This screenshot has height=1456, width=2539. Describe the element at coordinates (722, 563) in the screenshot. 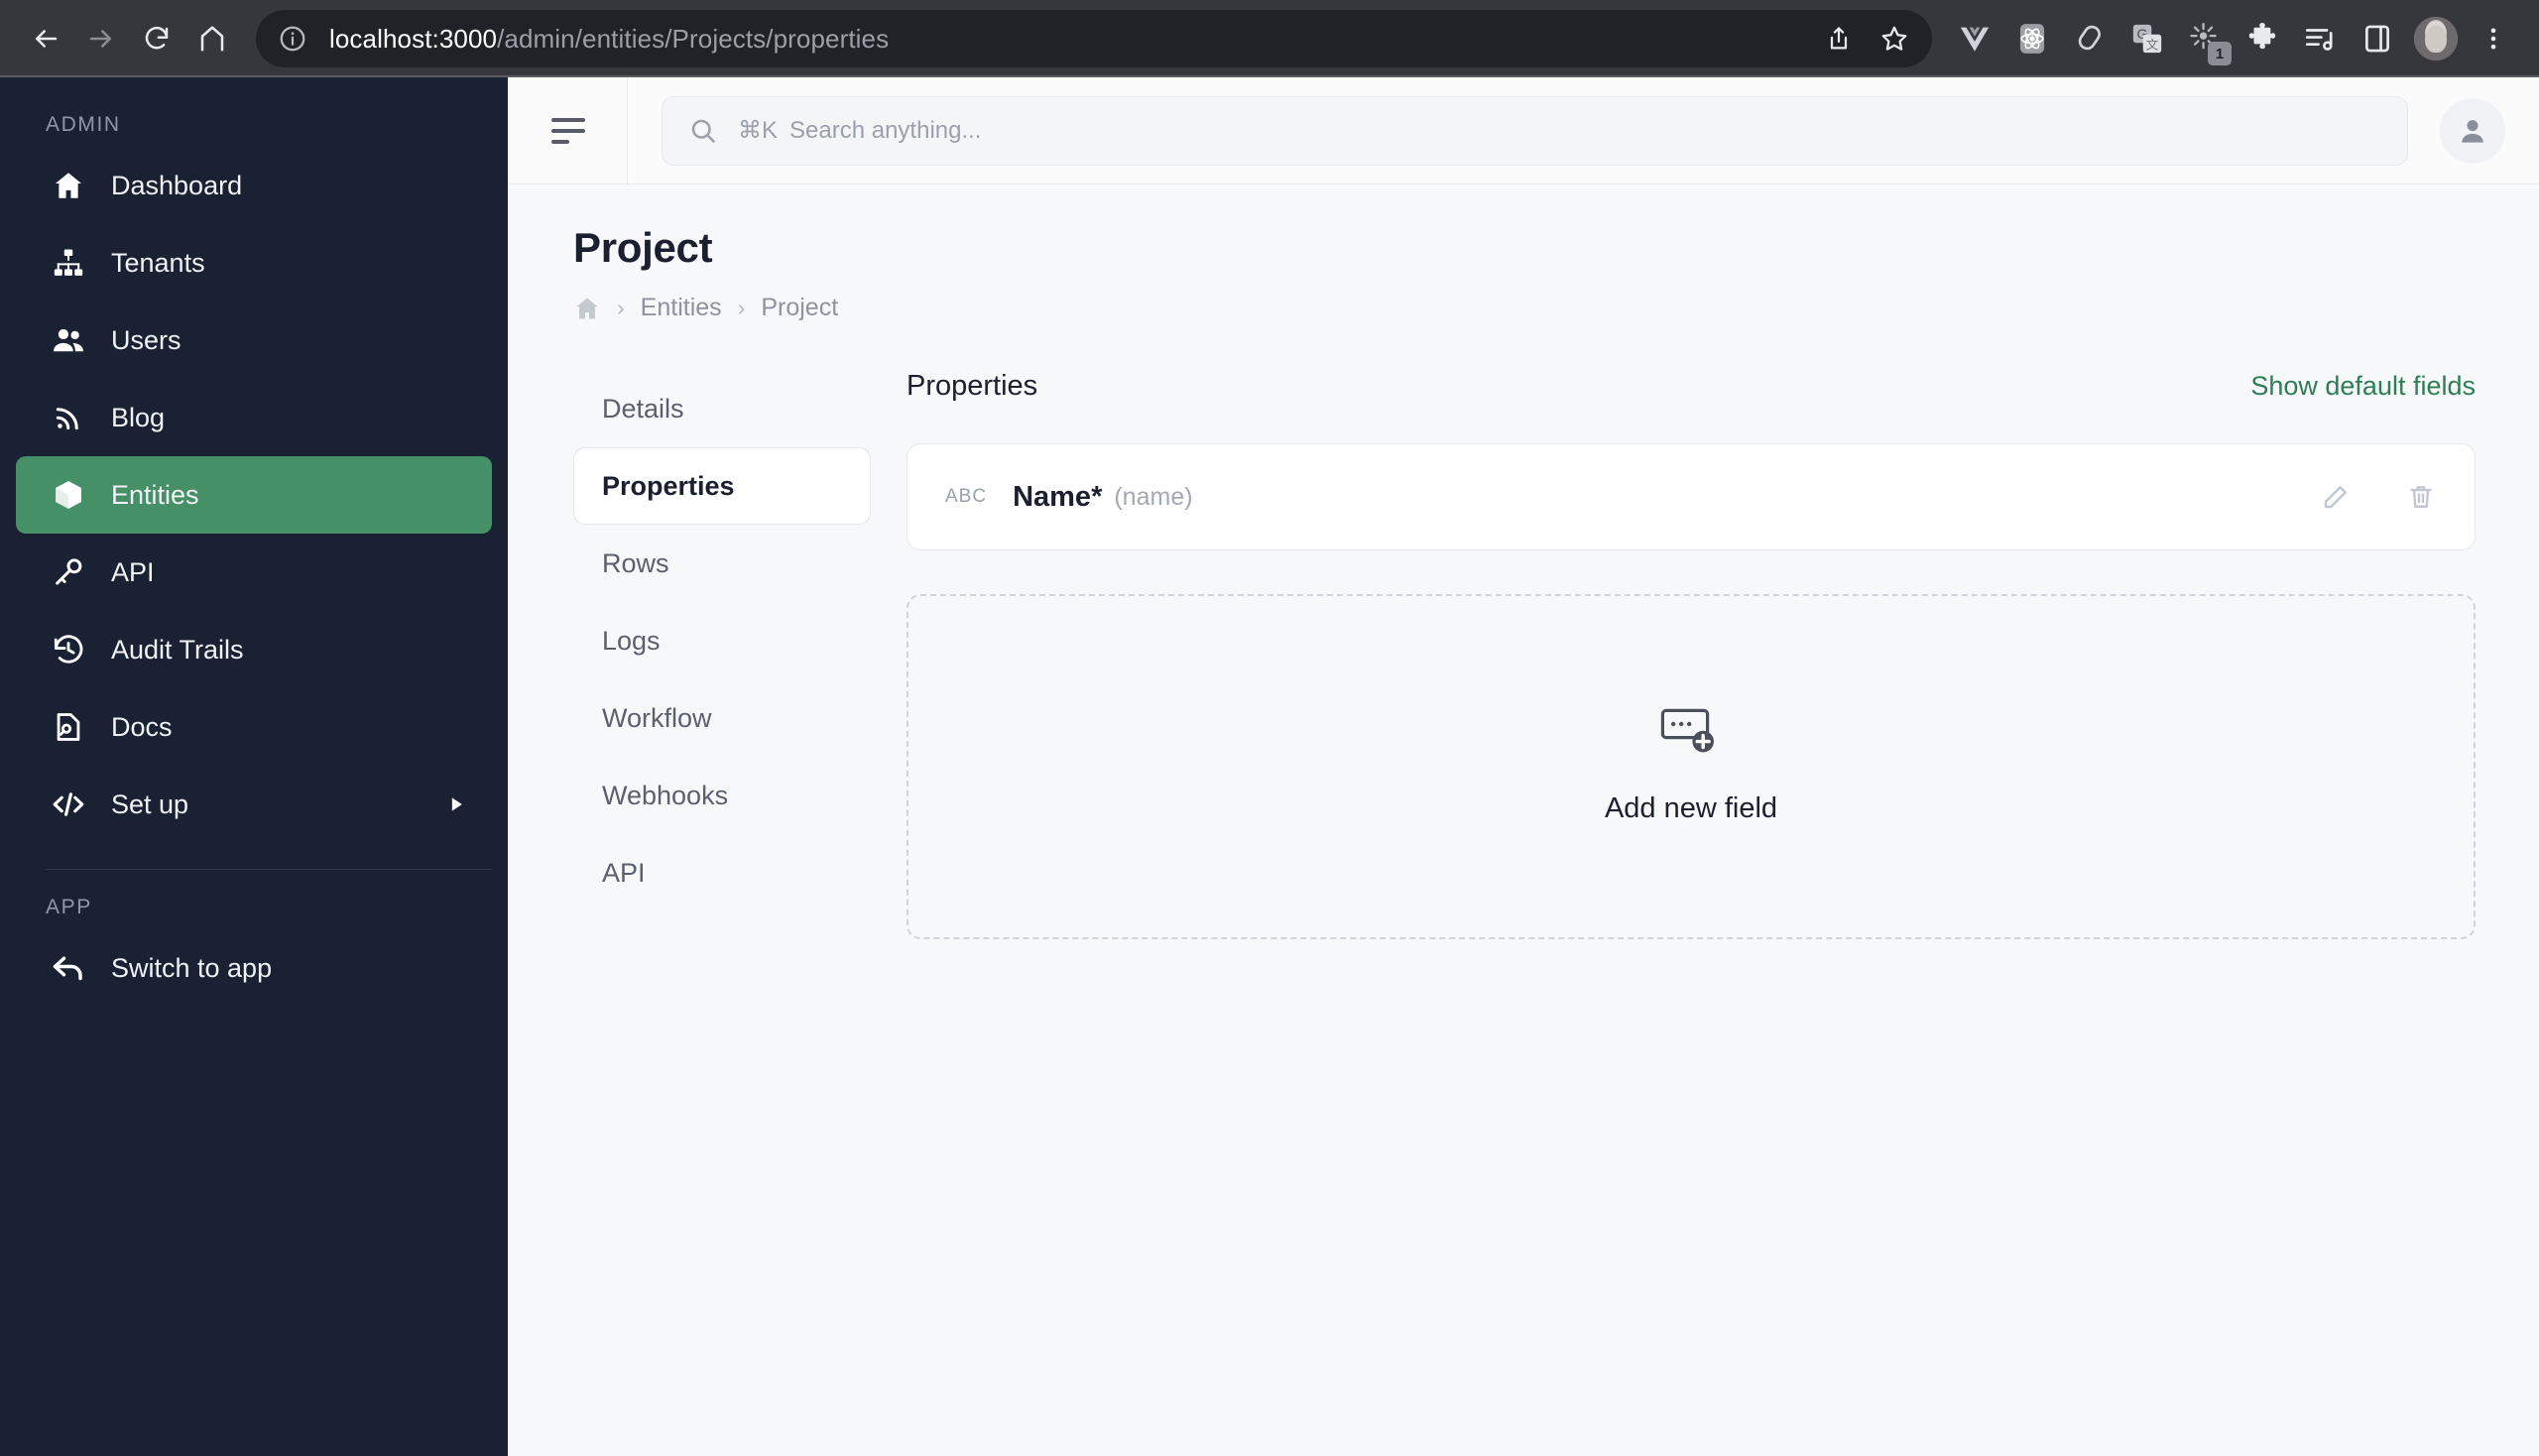

I see `tab-rows: Rows` at that location.